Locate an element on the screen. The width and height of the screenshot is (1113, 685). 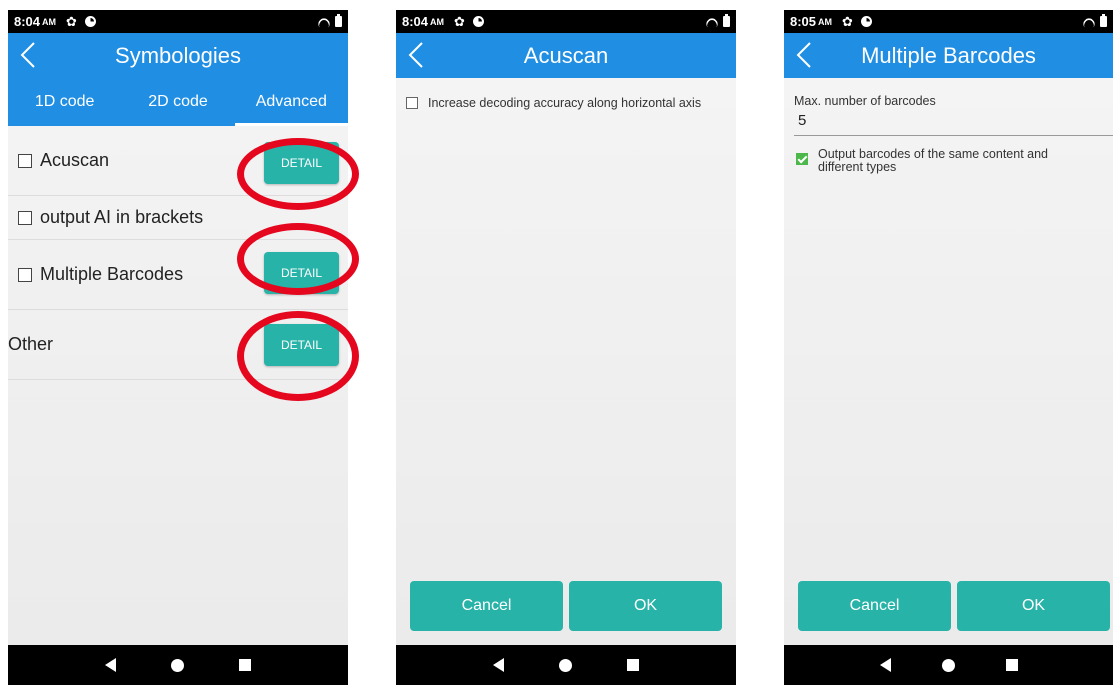
acuscan-checkbox is located at coordinates (25, 160).